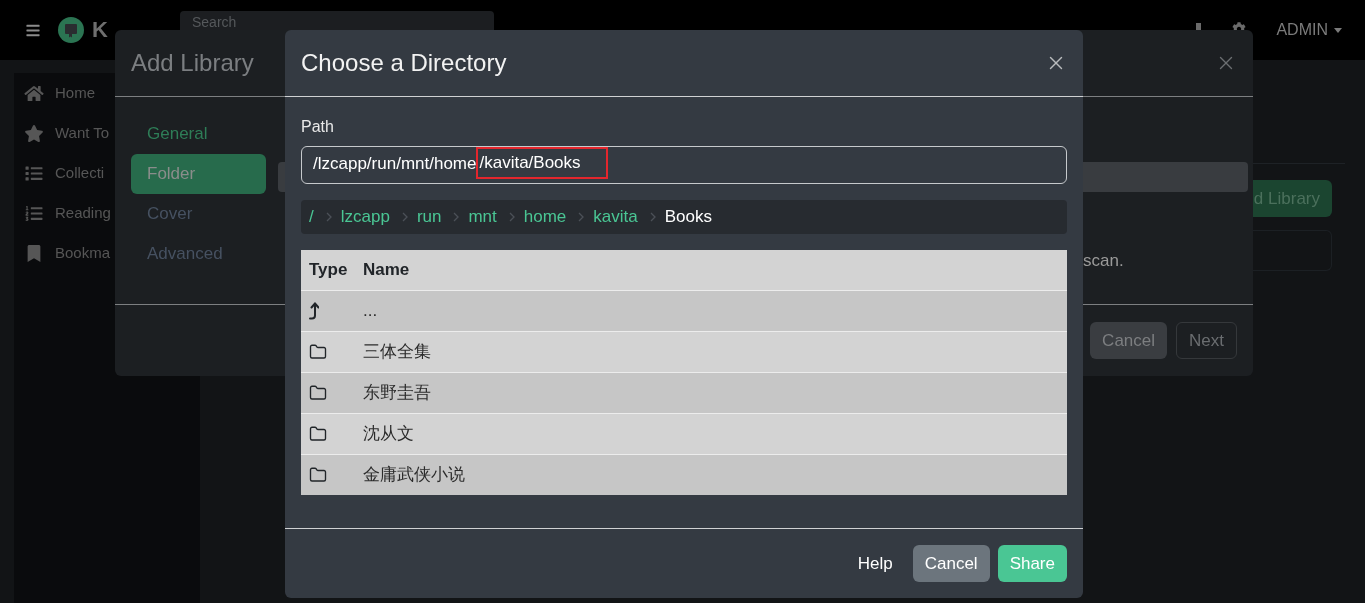  I want to click on bar-icon, so click(1199, 26).